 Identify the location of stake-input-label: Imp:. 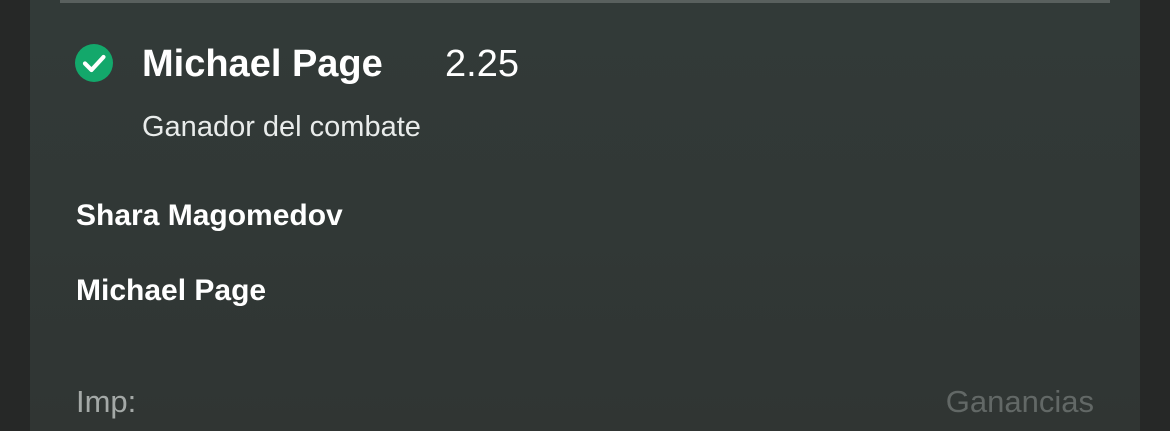
(106, 402).